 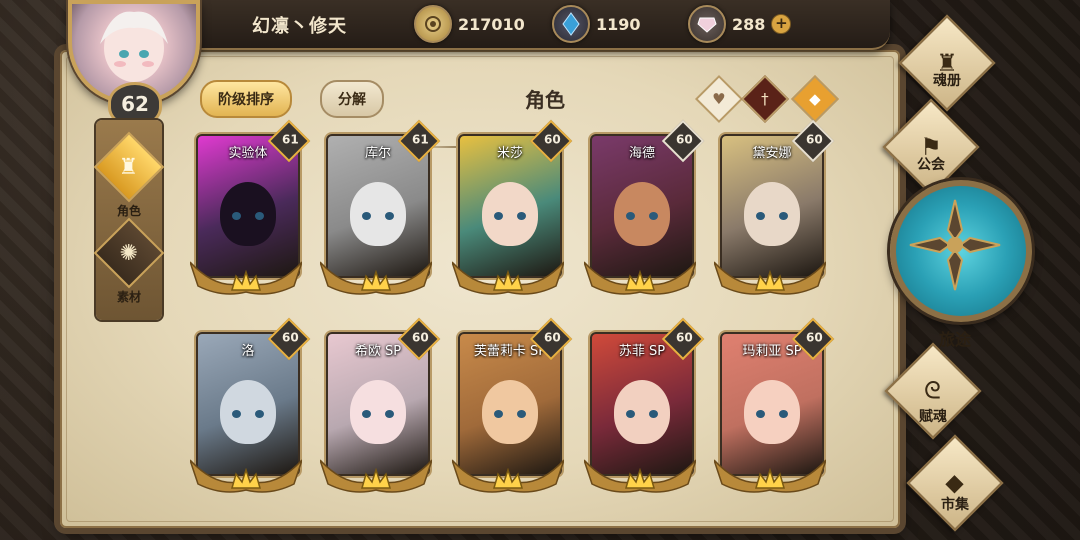 I want to click on left-nav-item-materials: ✺ 素材, so click(x=129, y=261).